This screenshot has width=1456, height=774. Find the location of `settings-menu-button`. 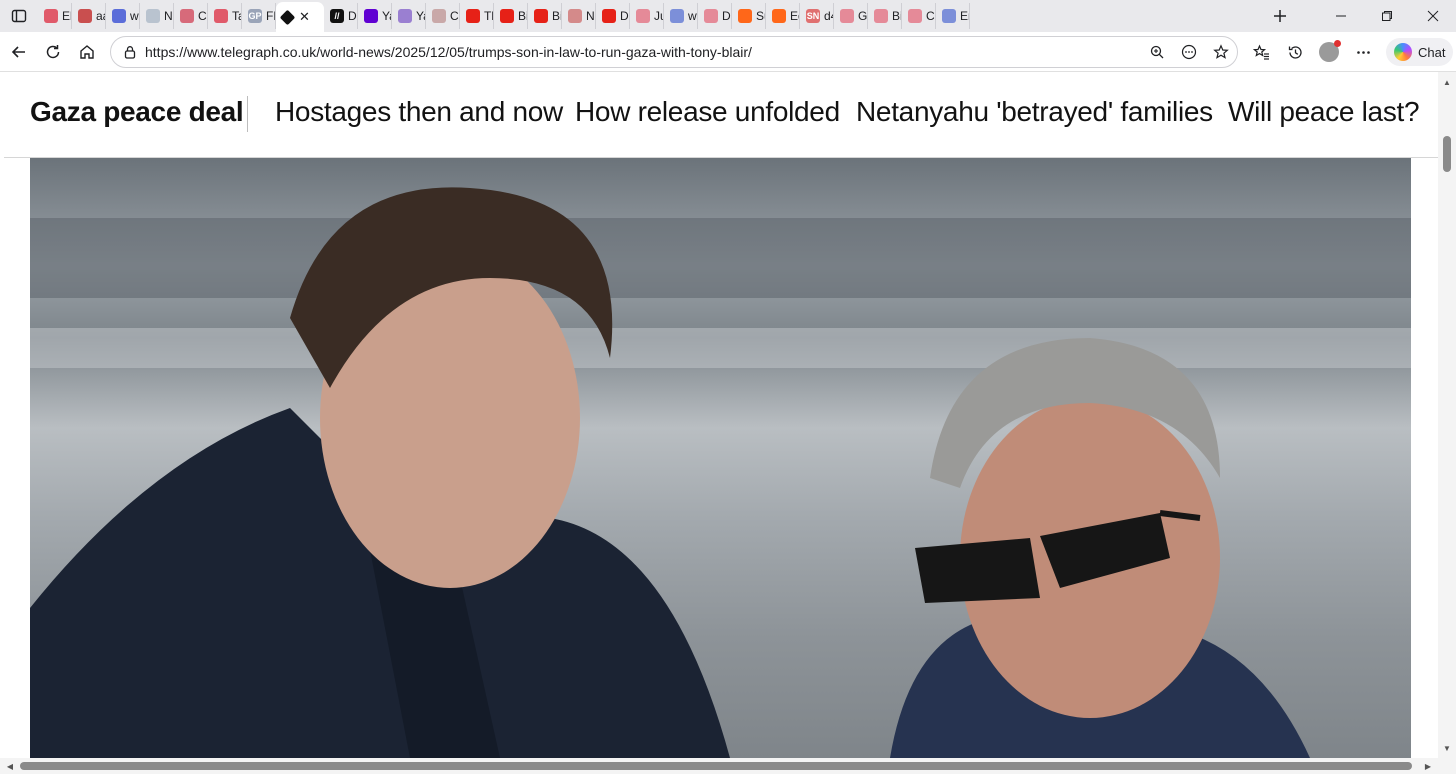

settings-menu-button is located at coordinates (1363, 52).